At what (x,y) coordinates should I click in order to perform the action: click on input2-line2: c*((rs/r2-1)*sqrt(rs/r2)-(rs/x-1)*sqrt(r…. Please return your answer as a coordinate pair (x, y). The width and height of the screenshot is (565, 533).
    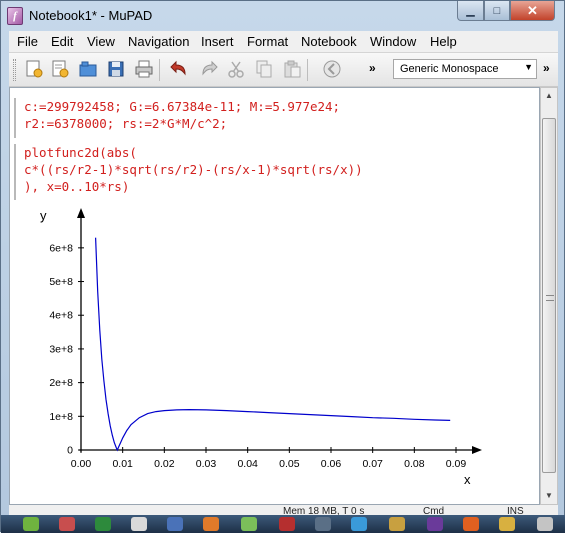
    Looking at the image, I should click on (193, 169).